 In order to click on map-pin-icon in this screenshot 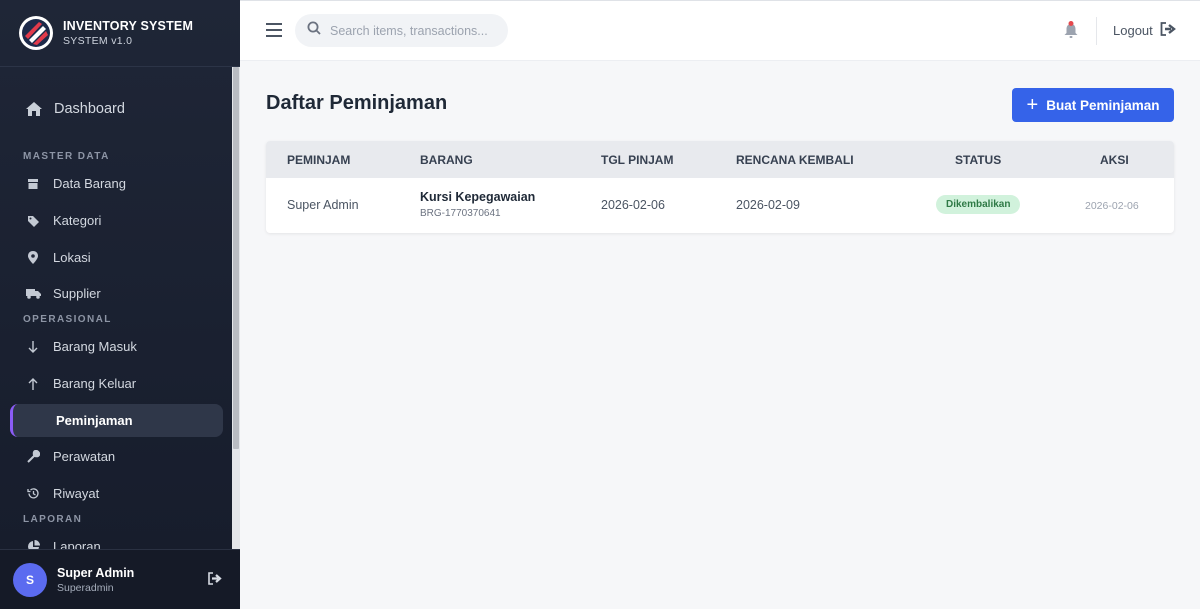, I will do `click(33, 258)`.